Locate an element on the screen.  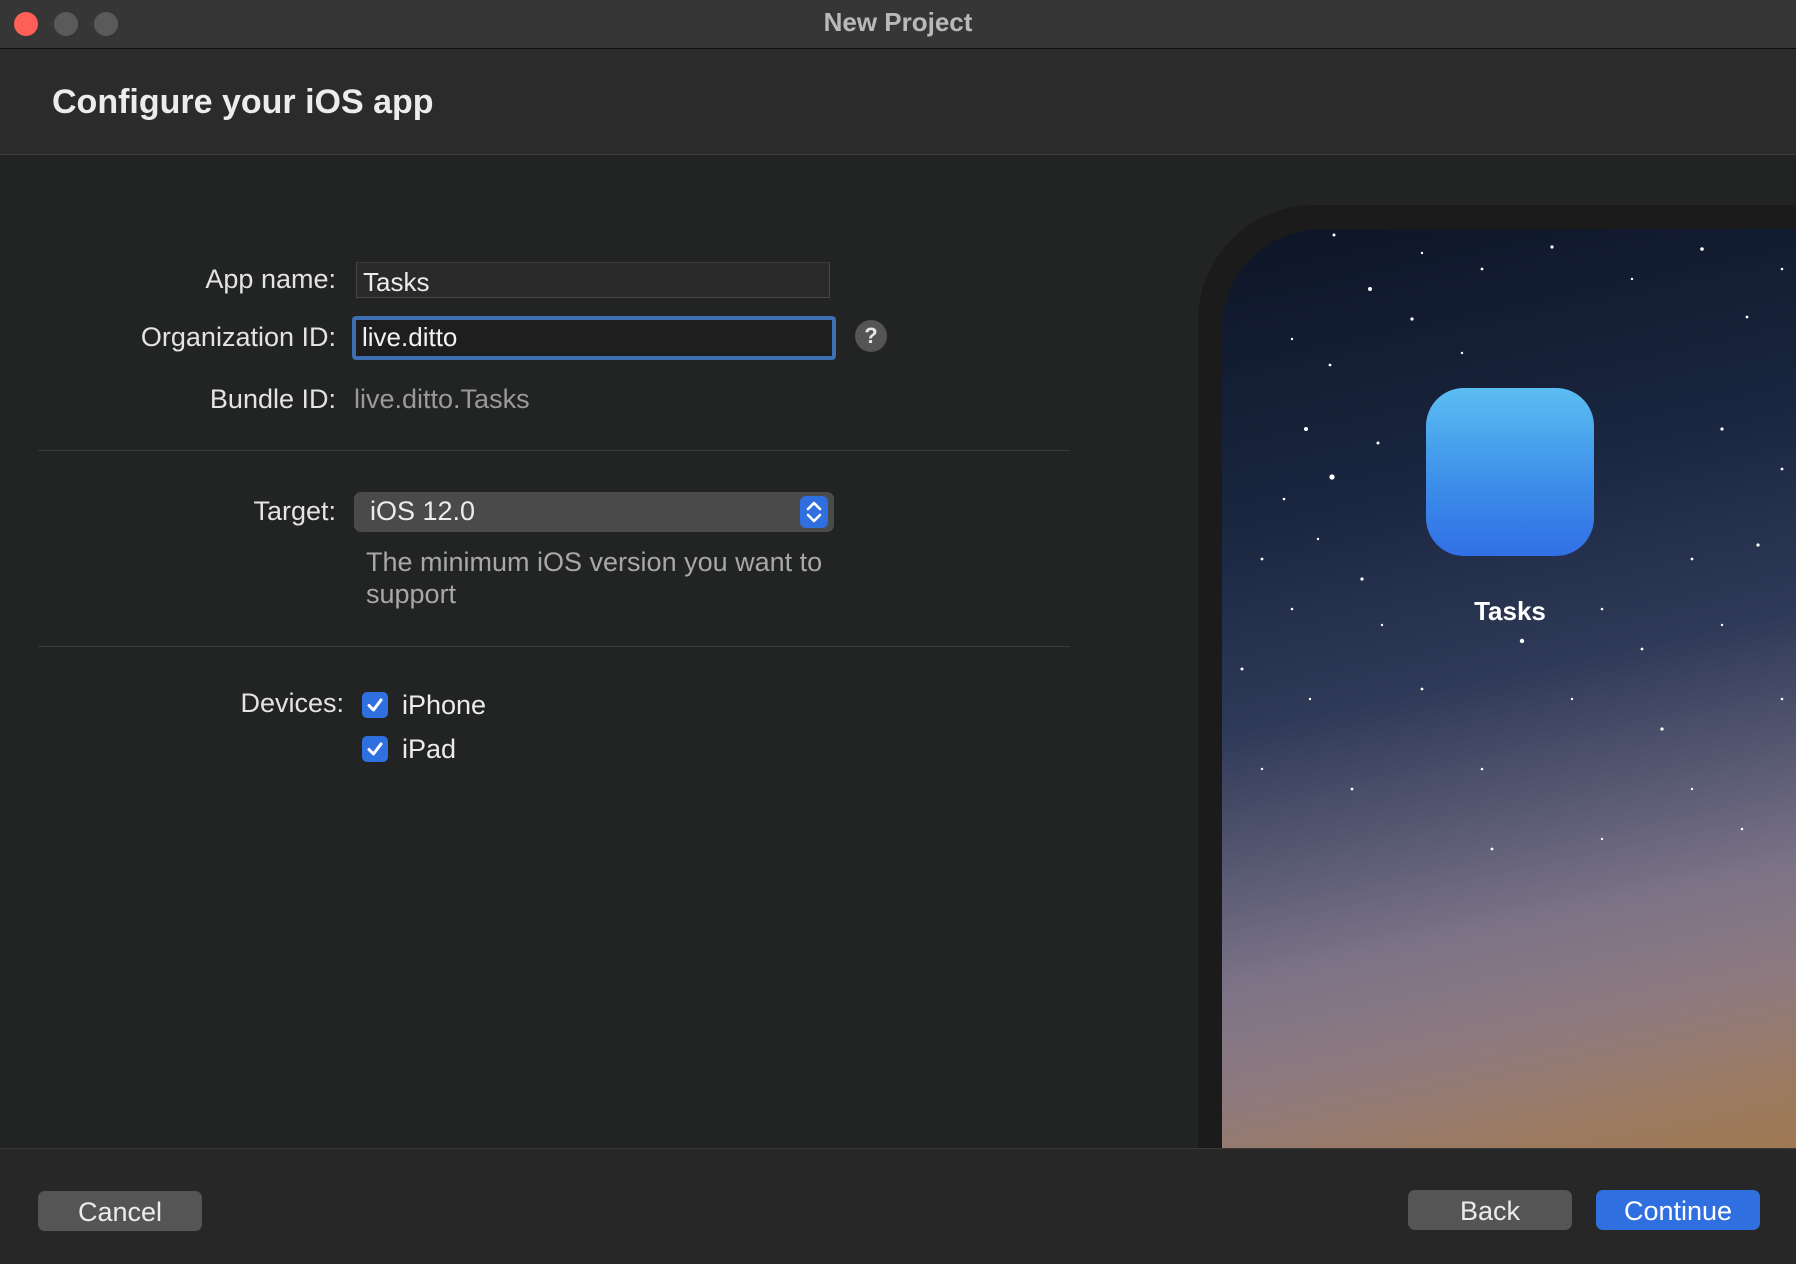
ipad-checkbox is located at coordinates (375, 749).